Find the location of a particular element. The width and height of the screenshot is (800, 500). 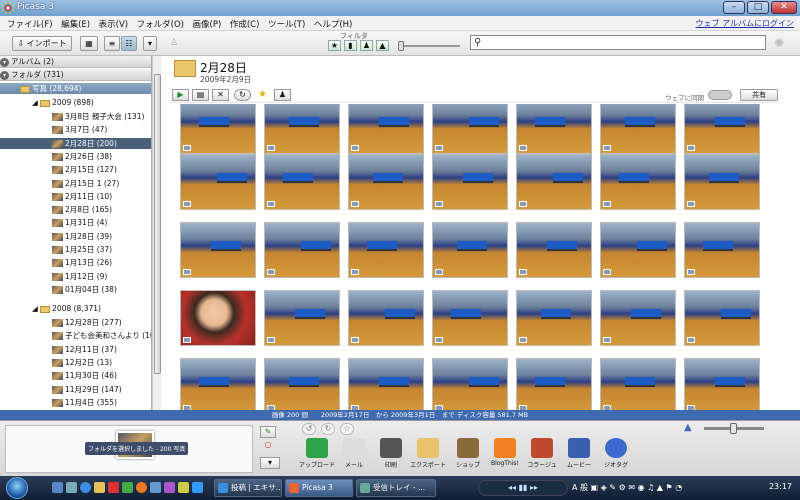

filter-date-slider is located at coordinates (429, 46).